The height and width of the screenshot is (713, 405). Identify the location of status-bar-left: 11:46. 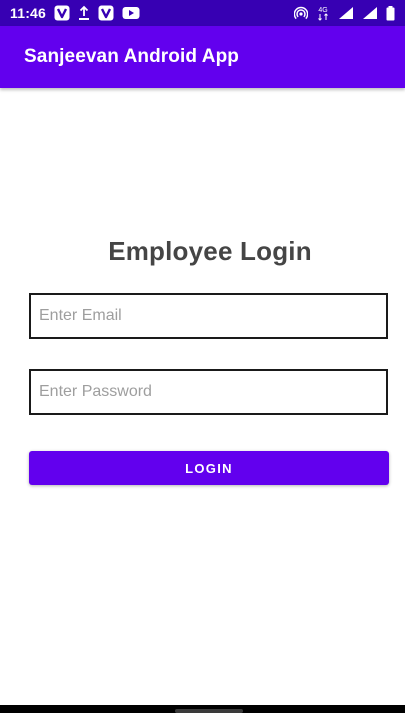
(75, 13).